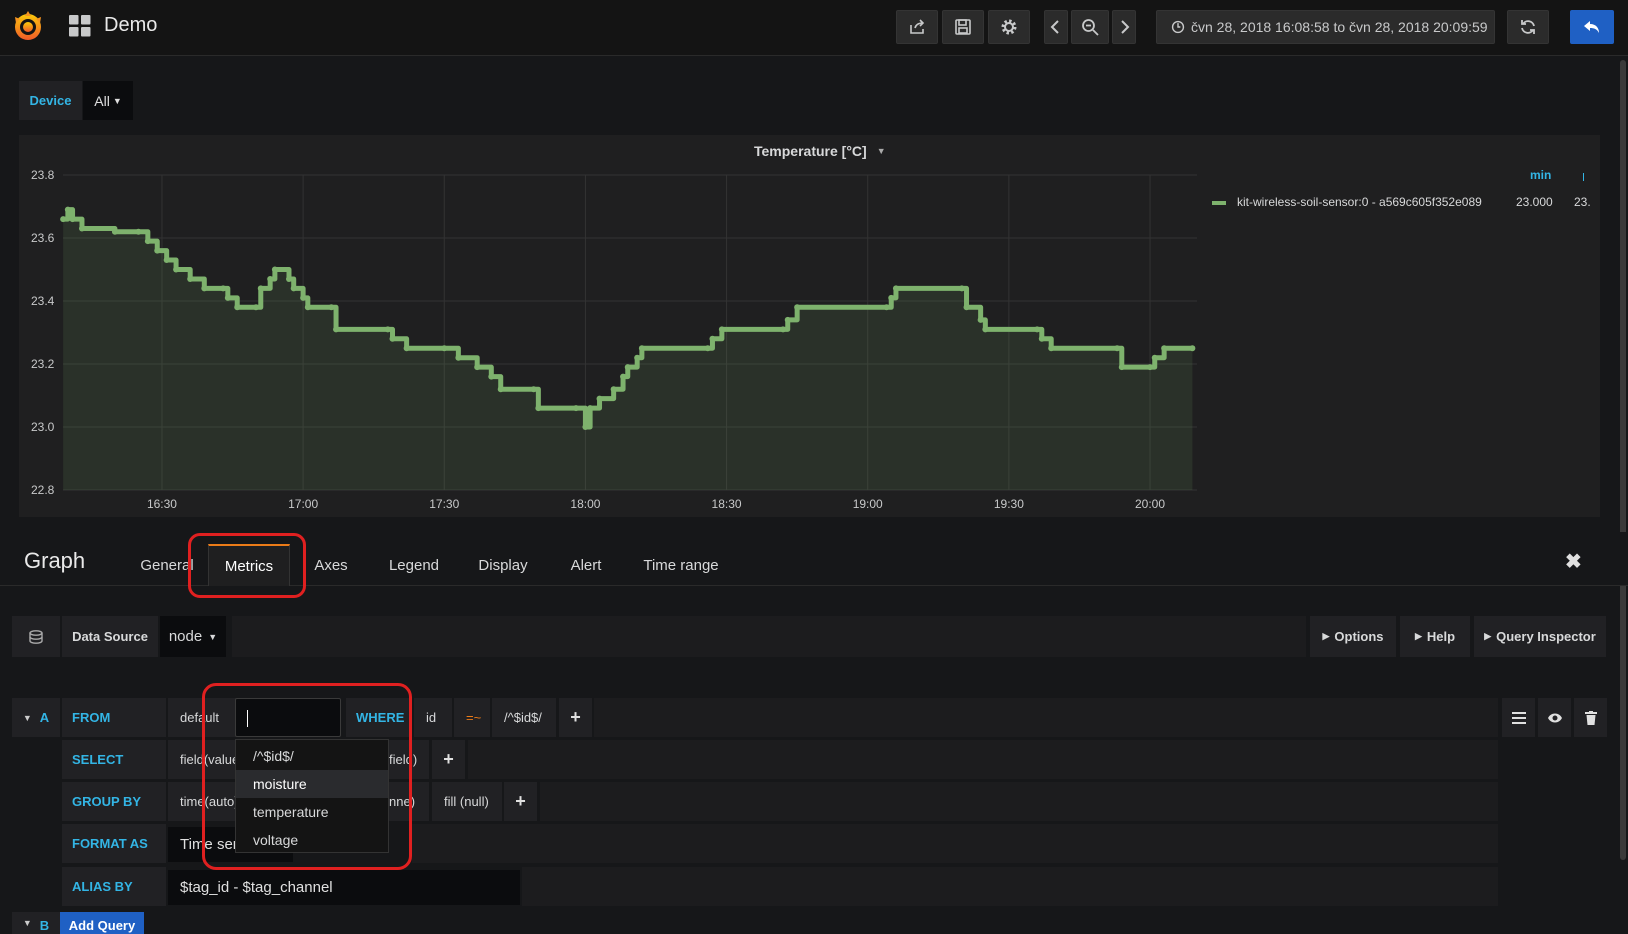 The width and height of the screenshot is (1628, 934). What do you see at coordinates (80, 26) in the screenshot?
I see `dashboards-grid-icon` at bounding box center [80, 26].